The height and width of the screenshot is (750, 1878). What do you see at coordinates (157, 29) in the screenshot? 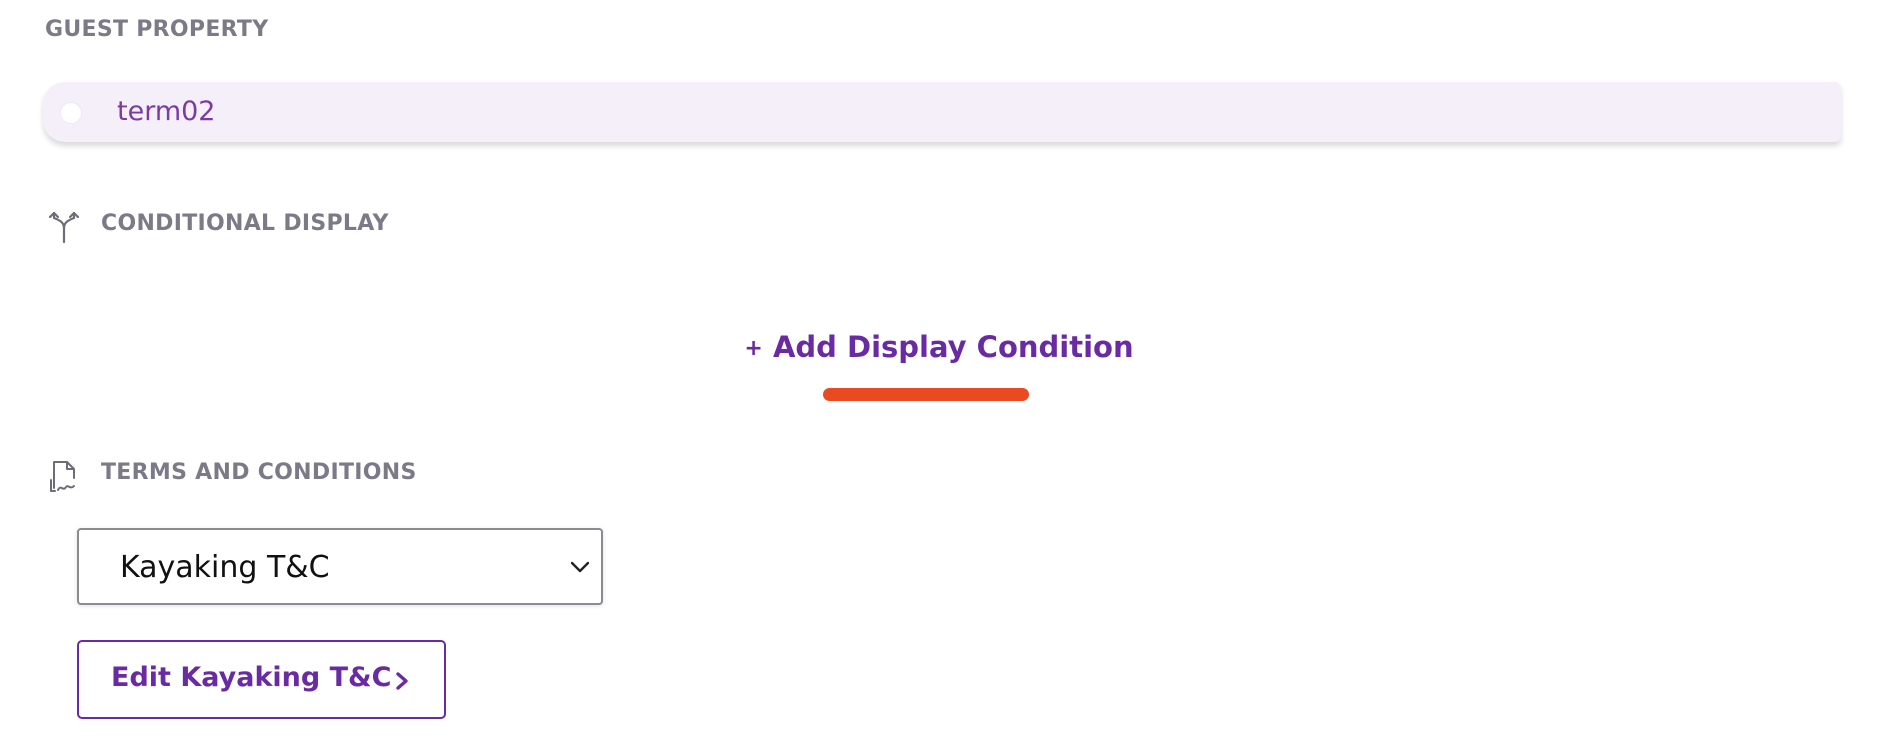
I see `guest-property-heading: GUEST PROPERTY` at bounding box center [157, 29].